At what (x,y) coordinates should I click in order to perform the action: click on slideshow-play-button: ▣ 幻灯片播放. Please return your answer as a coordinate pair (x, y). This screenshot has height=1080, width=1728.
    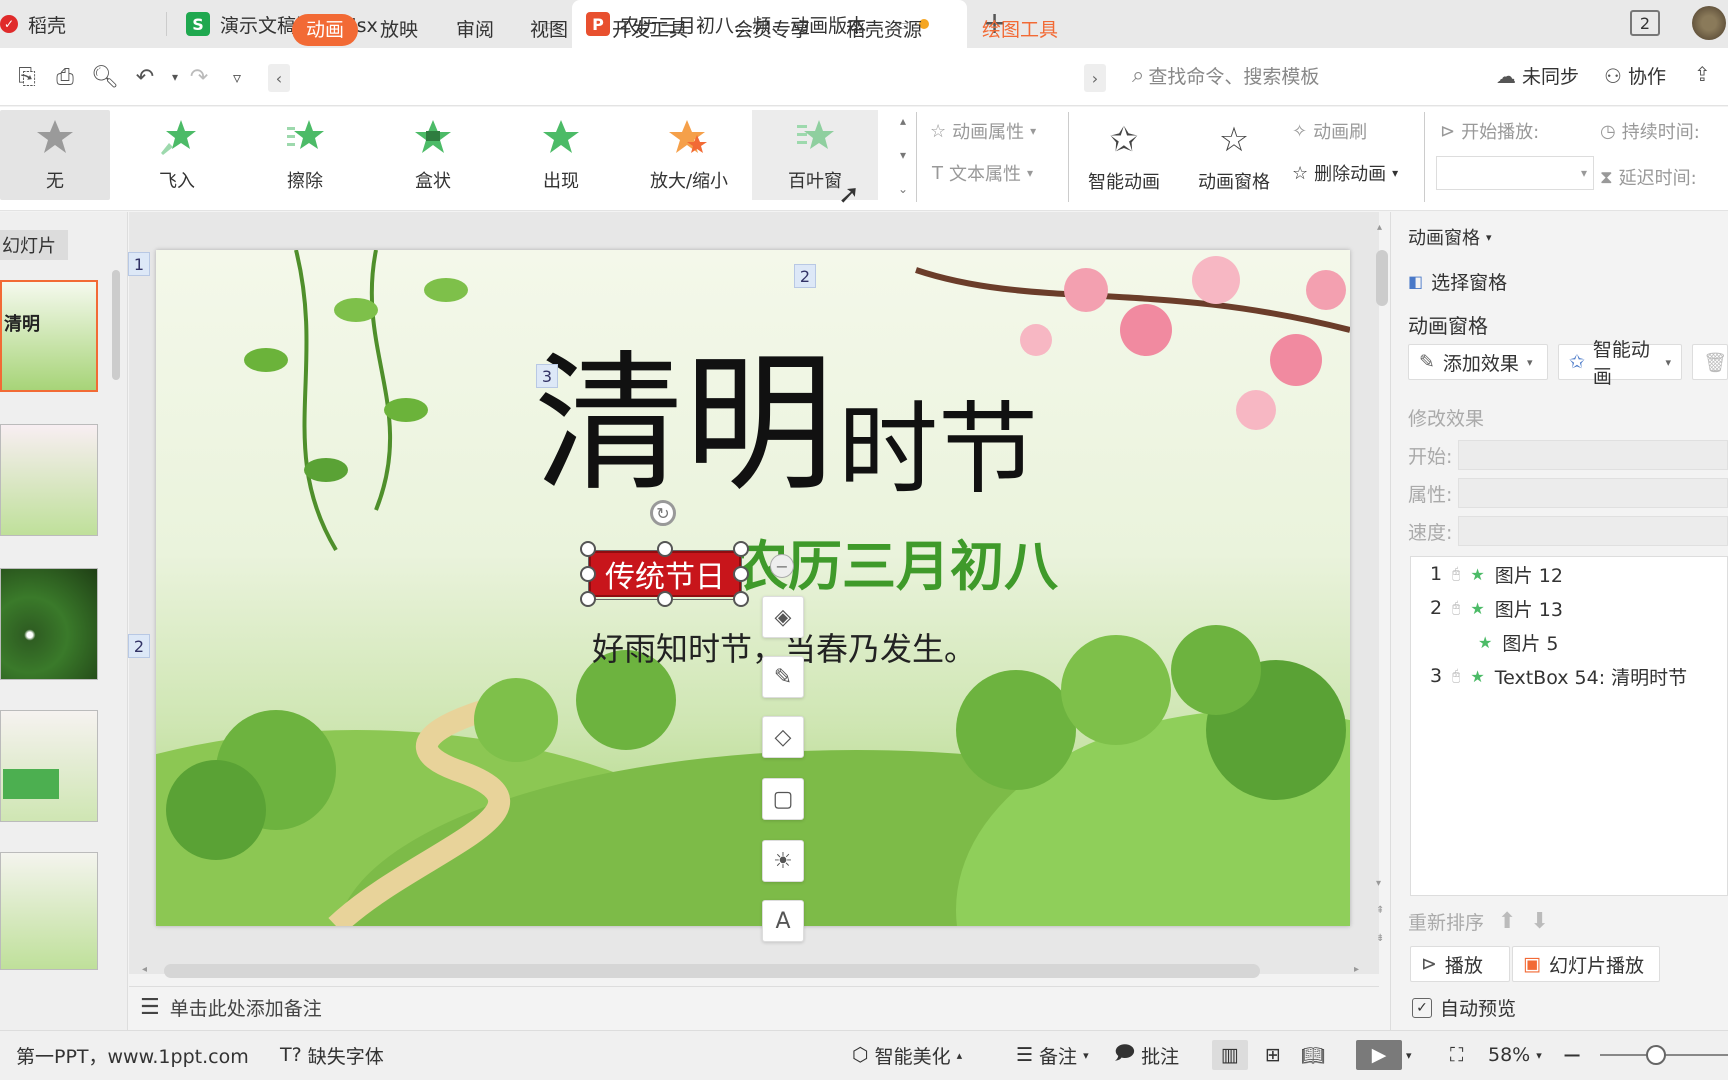
    Looking at the image, I should click on (1586, 964).